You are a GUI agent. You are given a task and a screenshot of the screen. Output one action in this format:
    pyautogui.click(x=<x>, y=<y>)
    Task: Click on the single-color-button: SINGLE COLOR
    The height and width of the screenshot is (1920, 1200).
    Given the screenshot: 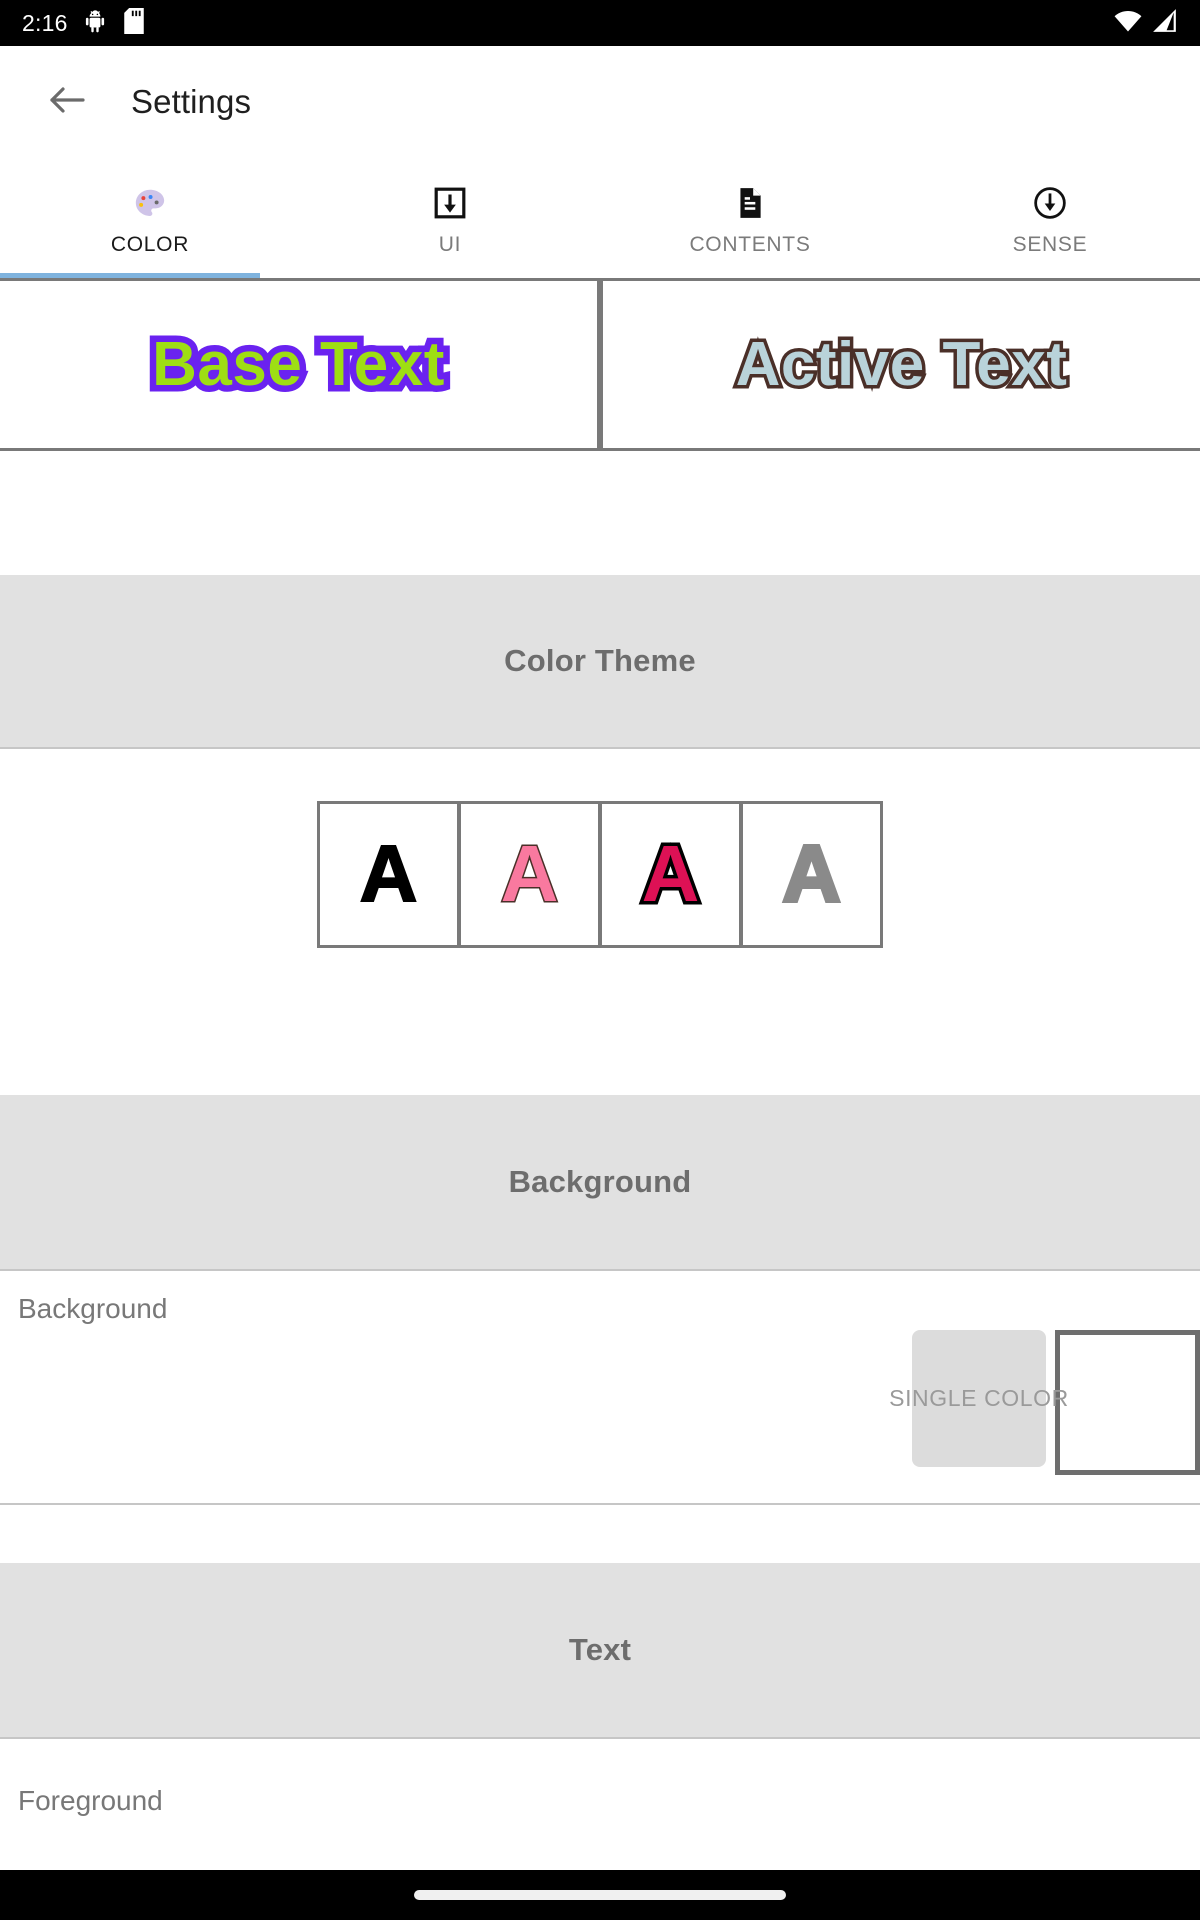 What is the action you would take?
    pyautogui.click(x=978, y=1398)
    